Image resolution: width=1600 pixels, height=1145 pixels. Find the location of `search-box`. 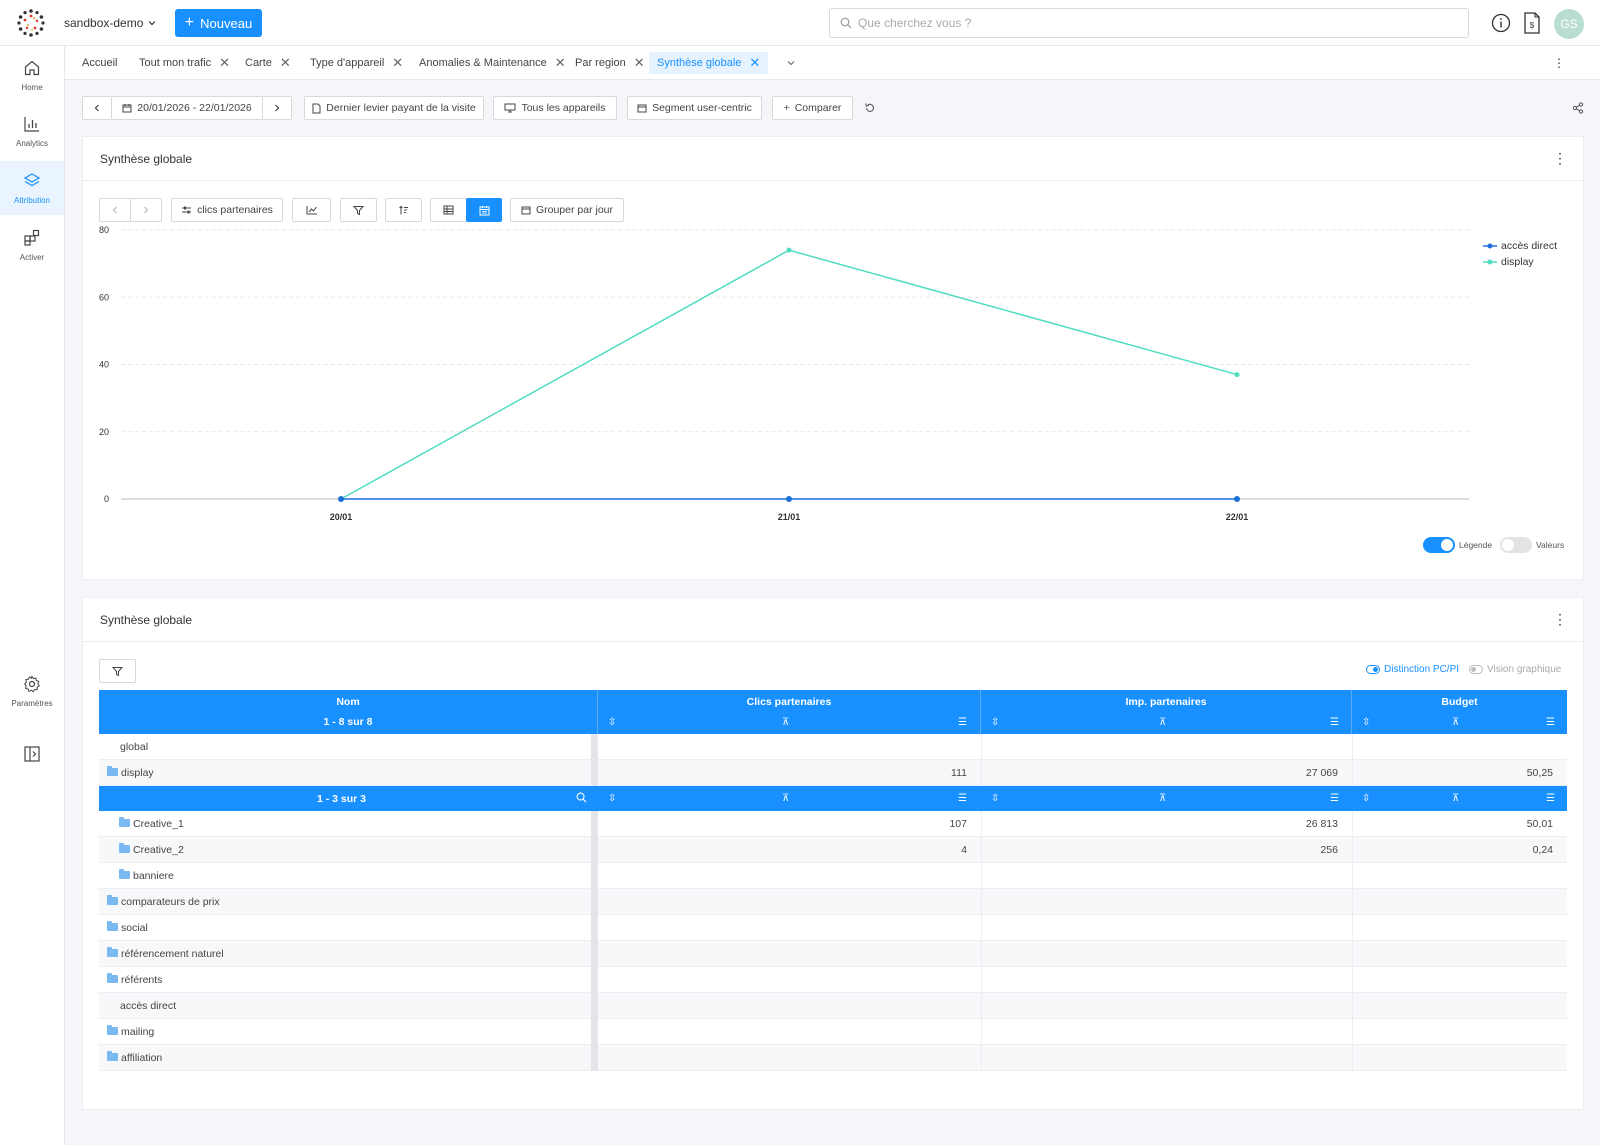

search-box is located at coordinates (1149, 23).